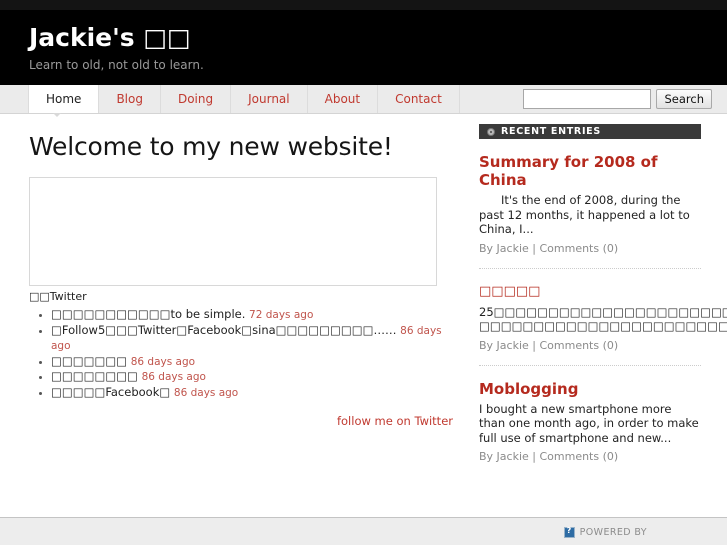 The height and width of the screenshot is (545, 727). I want to click on follow-me-on-twitter-link: follow me on Twitter, so click(241, 421).